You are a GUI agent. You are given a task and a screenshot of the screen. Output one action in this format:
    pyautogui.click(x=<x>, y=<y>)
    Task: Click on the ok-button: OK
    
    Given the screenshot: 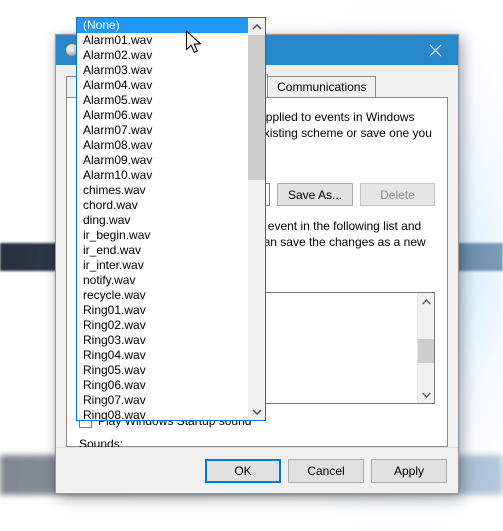 What is the action you would take?
    pyautogui.click(x=243, y=470)
    